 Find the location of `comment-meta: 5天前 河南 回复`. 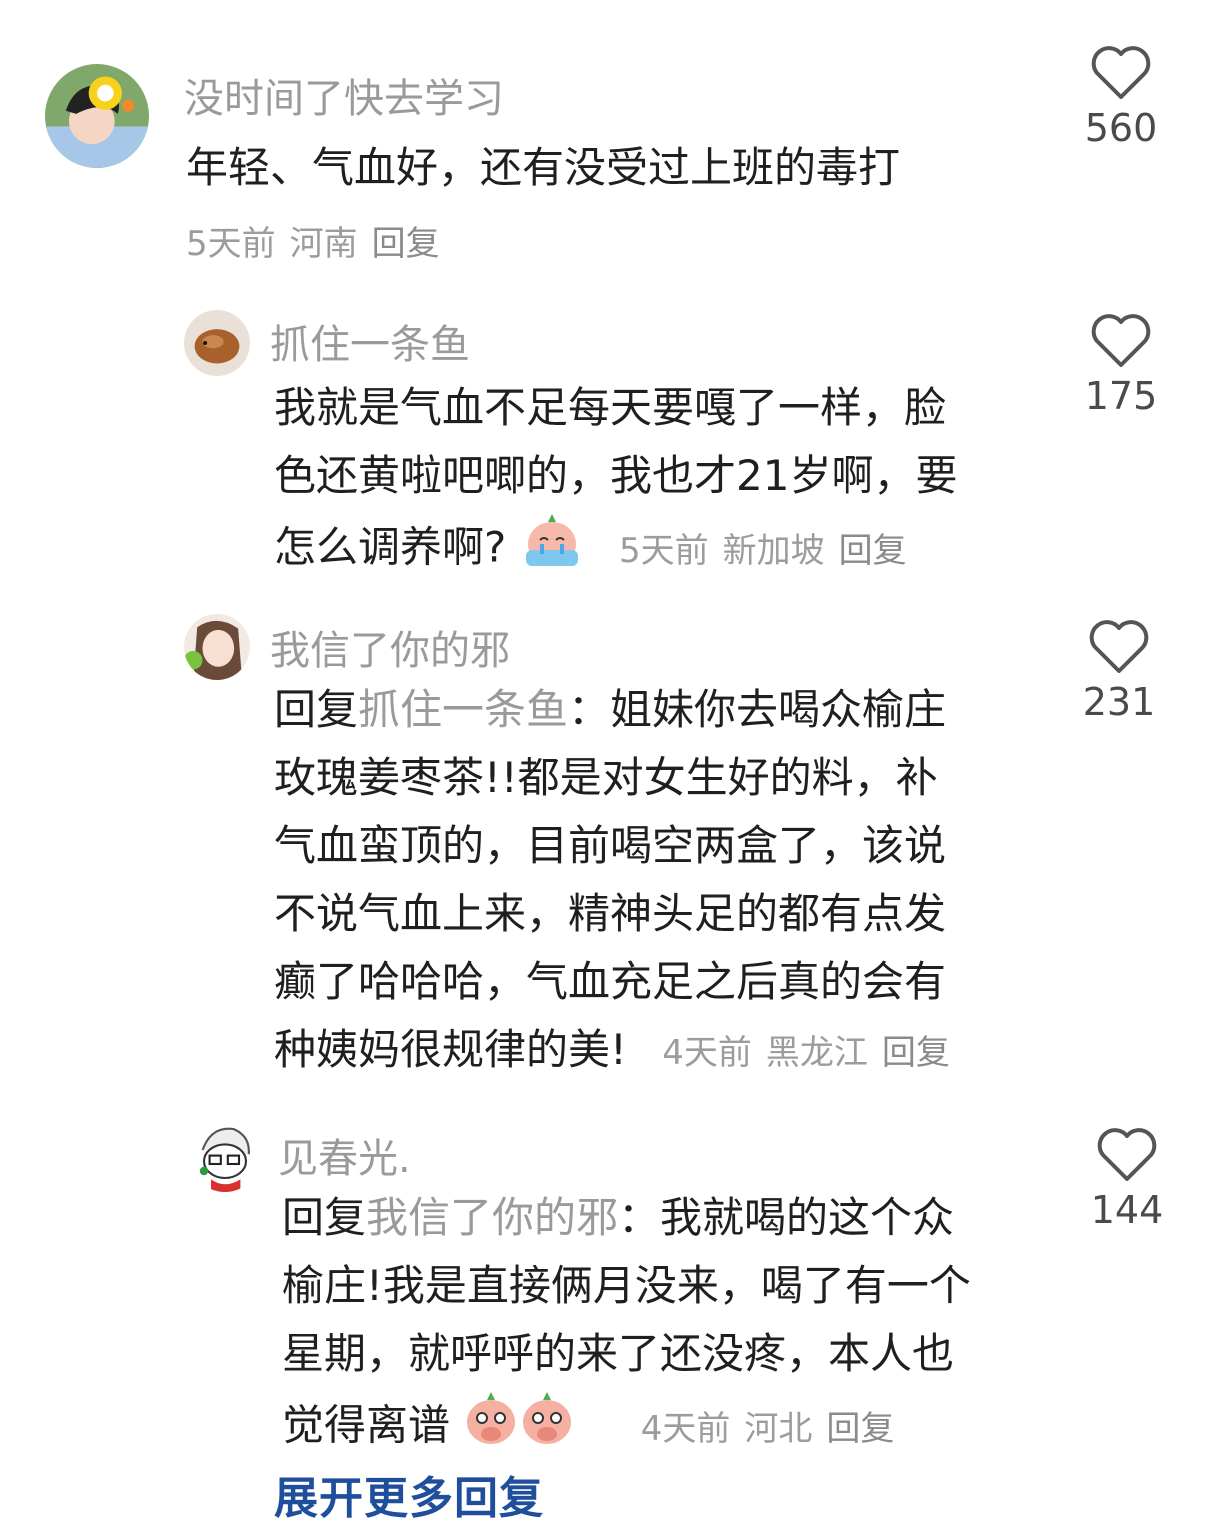

comment-meta: 5天前 河南 回复 is located at coordinates (320, 240).